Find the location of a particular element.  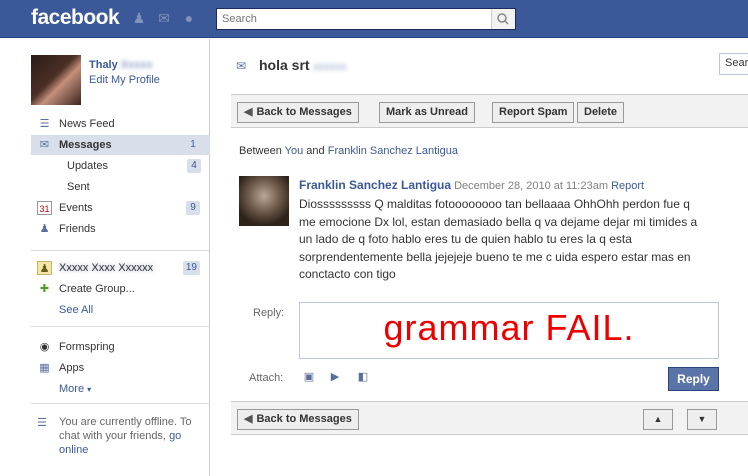

participant-other-link: Franklin Sanchez Lantigua is located at coordinates (393, 151).